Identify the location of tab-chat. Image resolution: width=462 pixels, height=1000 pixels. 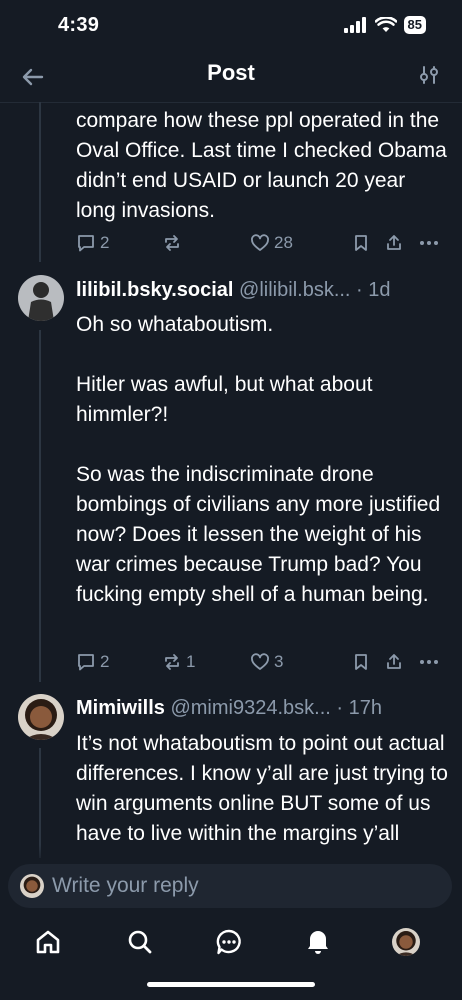
(229, 942).